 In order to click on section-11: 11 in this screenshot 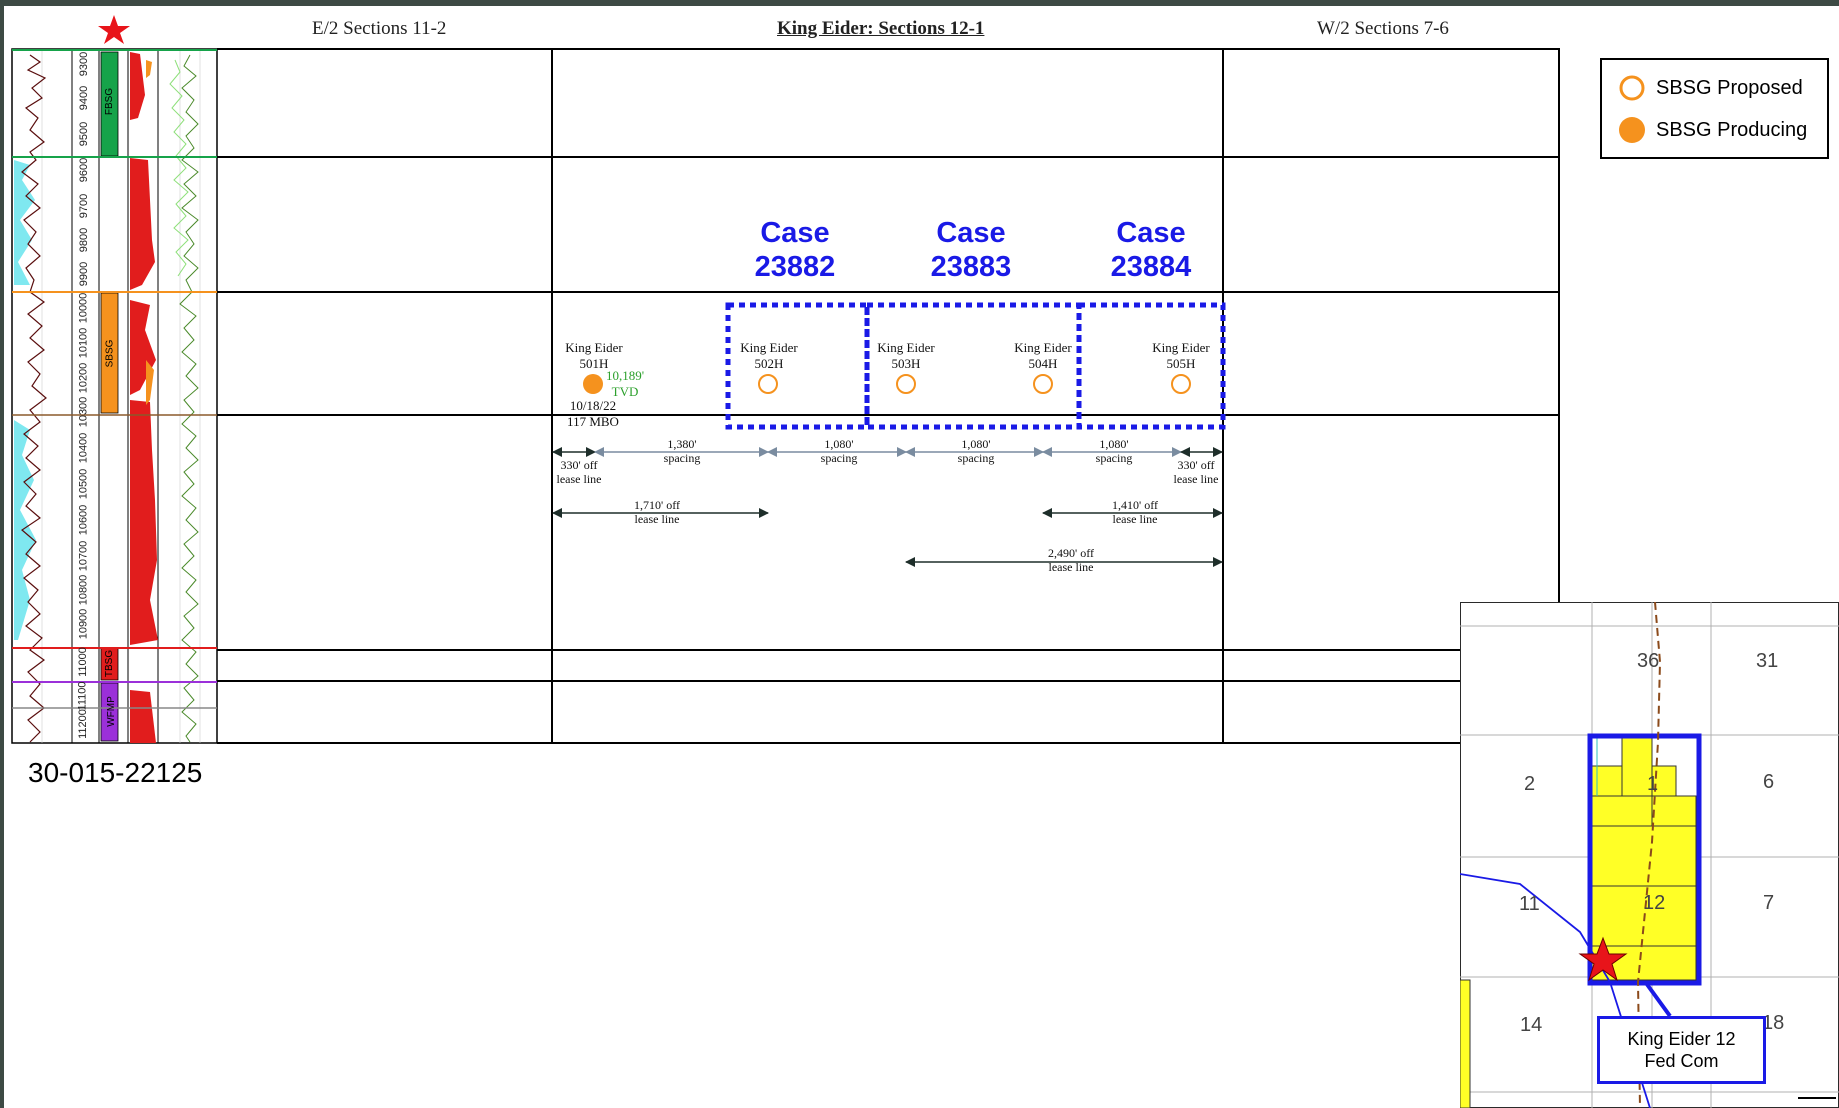, I will do `click(1529, 904)`.